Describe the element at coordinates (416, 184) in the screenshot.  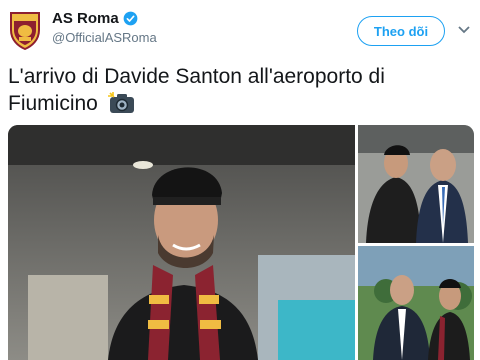
I see `photo-top-right` at that location.